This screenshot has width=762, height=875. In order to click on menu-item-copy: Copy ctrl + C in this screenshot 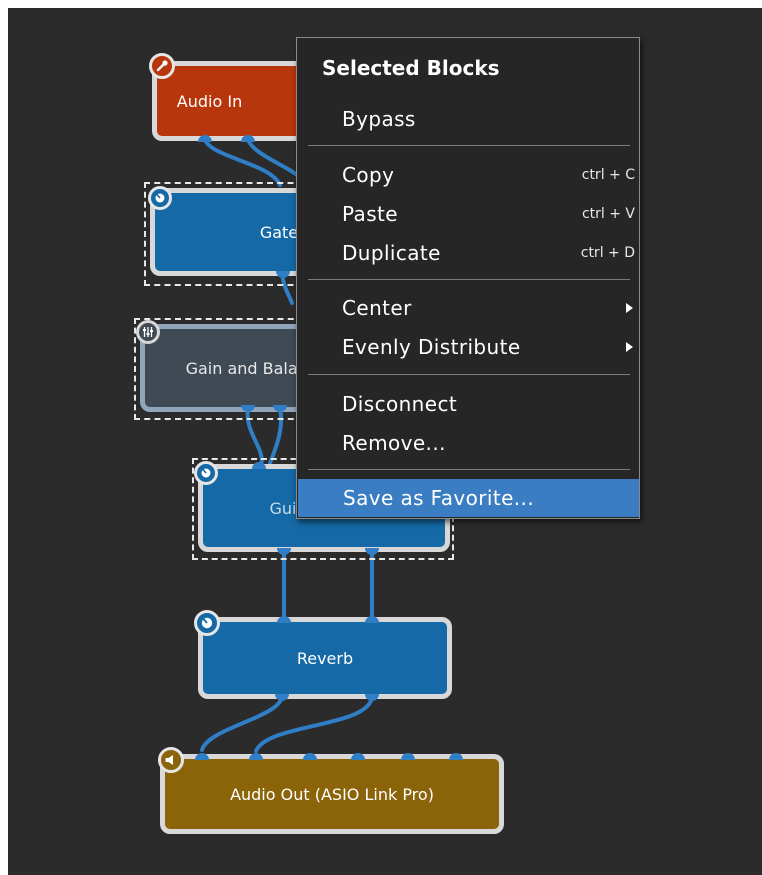, I will do `click(468, 175)`.